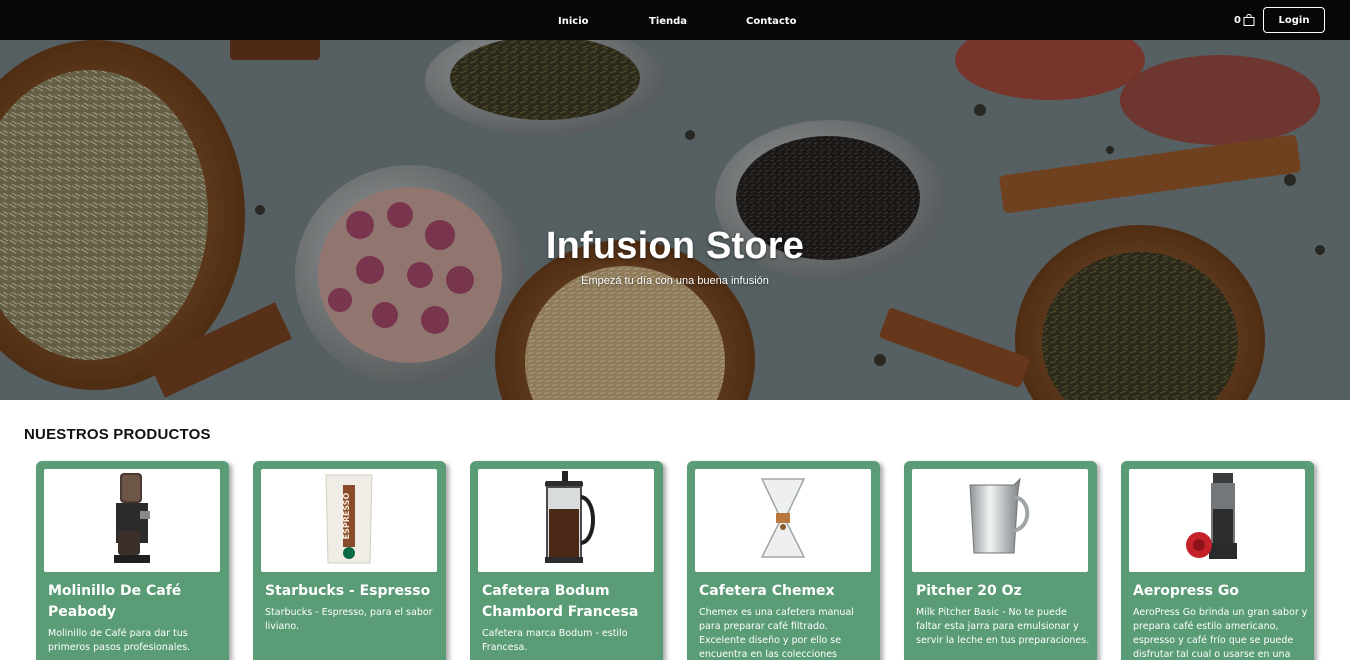  I want to click on cart-button: 0, so click(1244, 20).